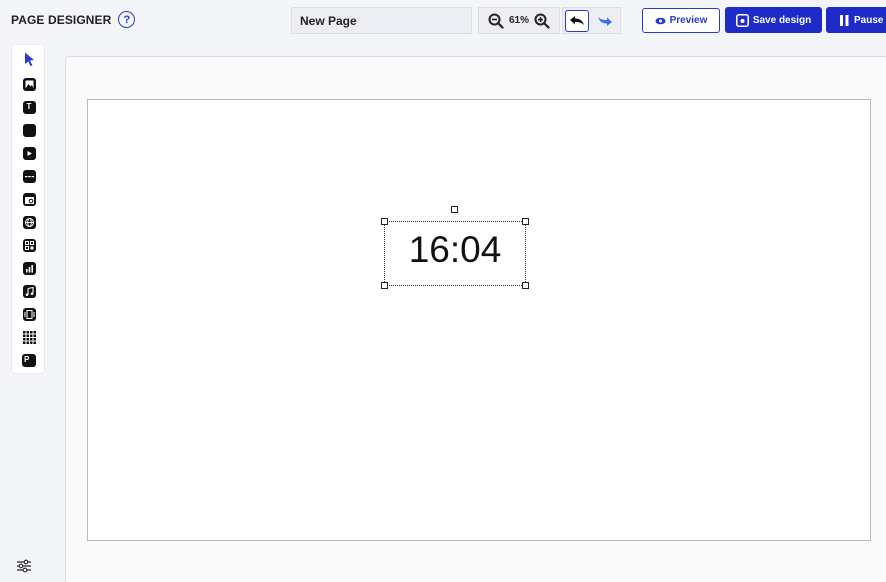  I want to click on qr-icon, so click(29, 245).